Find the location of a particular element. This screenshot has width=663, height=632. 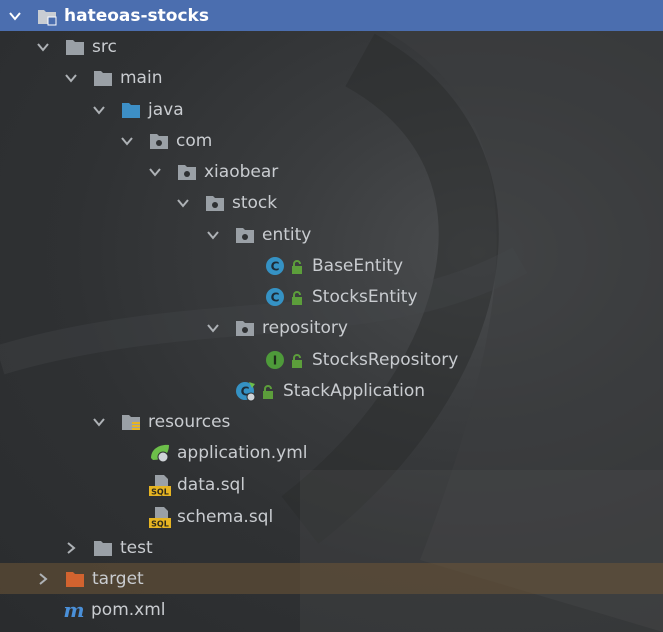

tree-item-baseentity: C BaseEntity is located at coordinates (331, 265).